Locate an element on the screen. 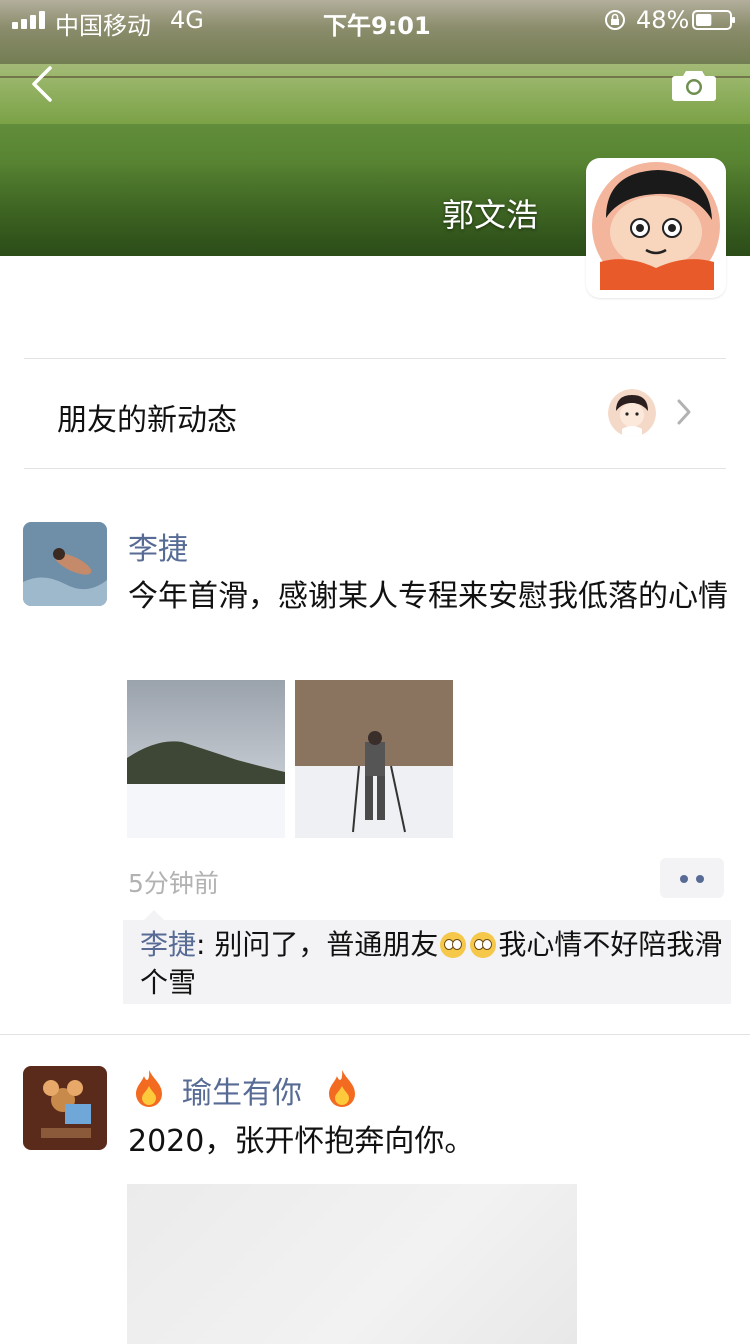 This screenshot has width=750, height=1344. carrier-label: 中国移动 is located at coordinates (103, 26).